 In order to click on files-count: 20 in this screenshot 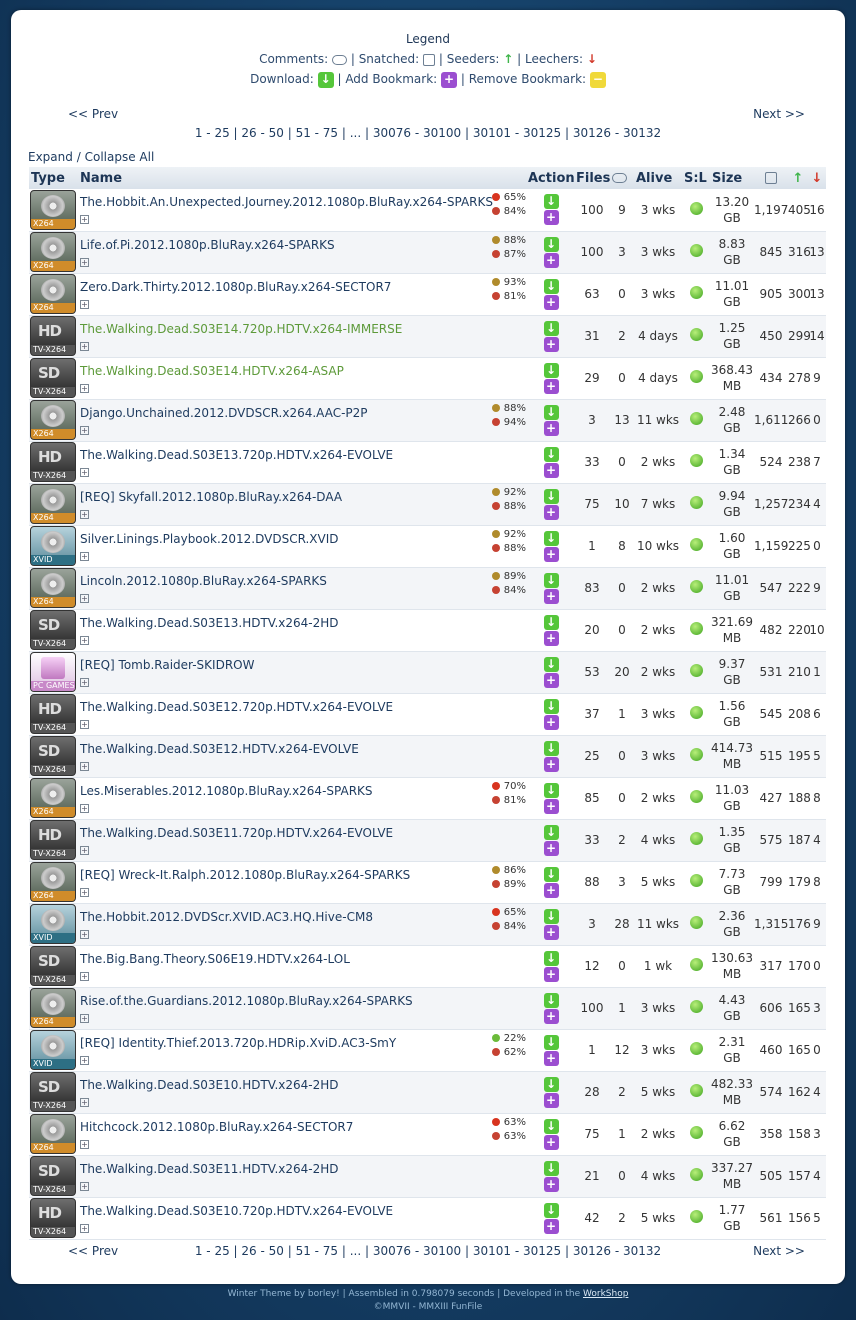, I will do `click(592, 630)`.